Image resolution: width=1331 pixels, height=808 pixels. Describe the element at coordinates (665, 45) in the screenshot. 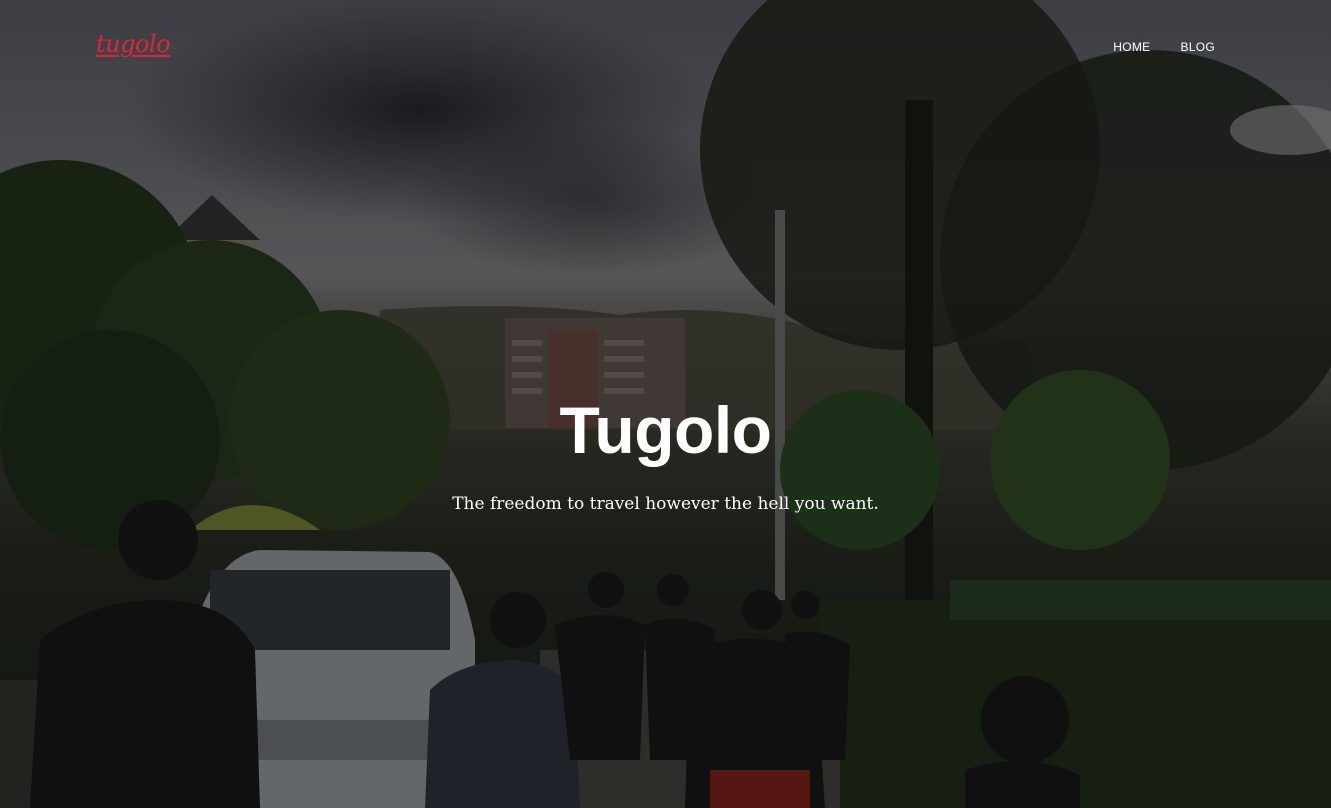

I see `top-navigation-bar: tugolo HOME BLOG` at that location.